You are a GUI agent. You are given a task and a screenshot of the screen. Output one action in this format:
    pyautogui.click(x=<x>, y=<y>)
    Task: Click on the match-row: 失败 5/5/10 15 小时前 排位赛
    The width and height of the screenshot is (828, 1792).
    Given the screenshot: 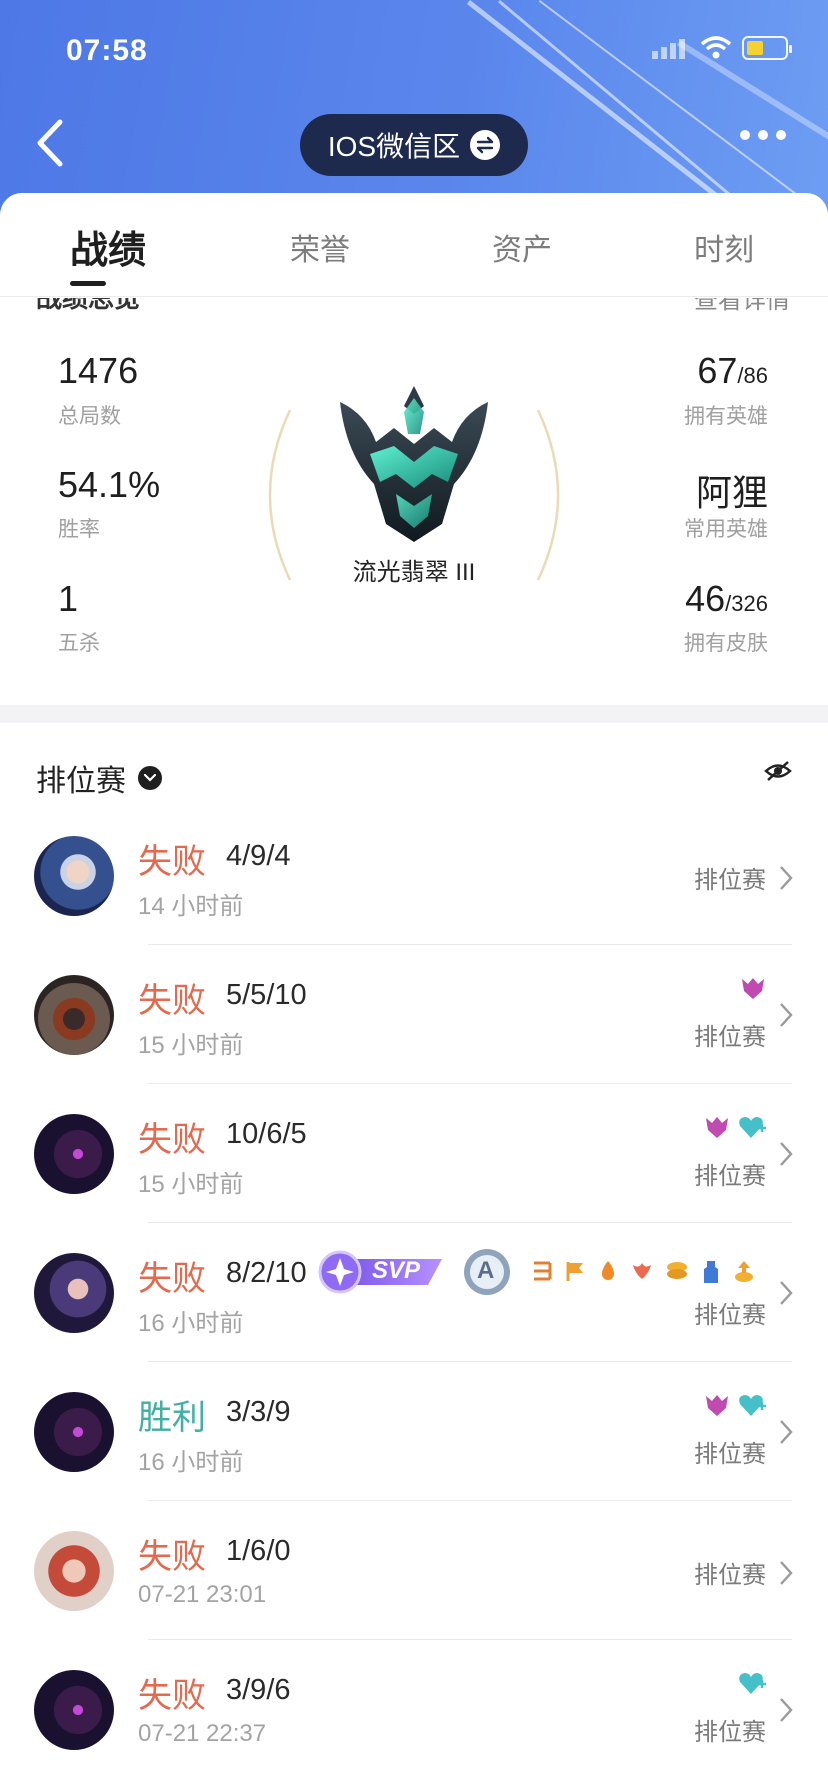 What is the action you would take?
    pyautogui.click(x=414, y=1014)
    